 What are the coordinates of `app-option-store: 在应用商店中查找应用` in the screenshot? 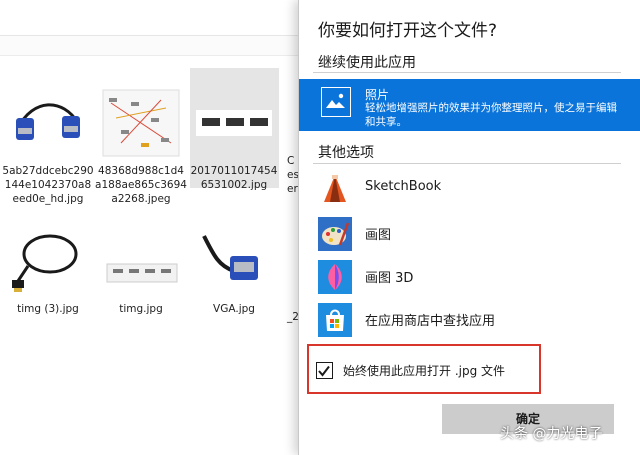 It's located at (469, 319).